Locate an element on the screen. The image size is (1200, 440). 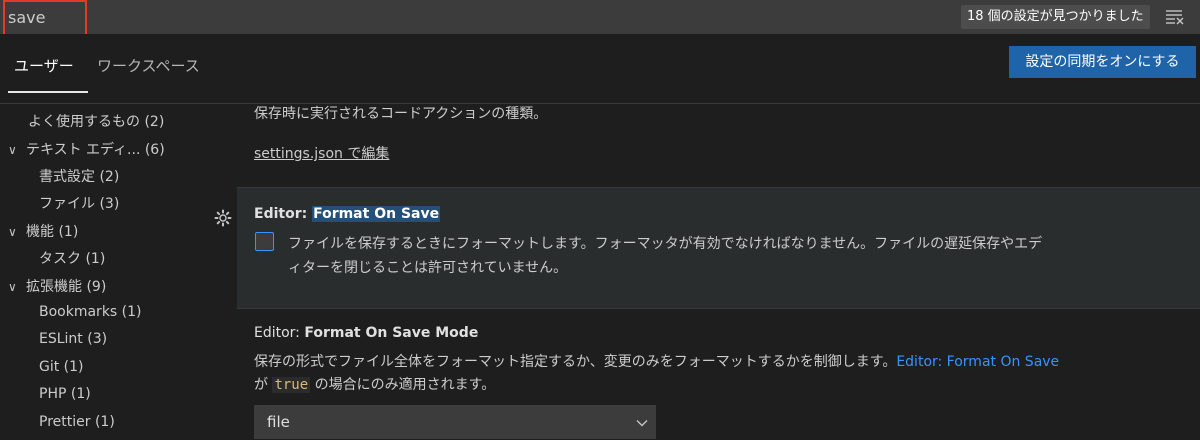
previous-setting-description: 保存時に実行されるコードアクションの種類。 is located at coordinates (401, 114).